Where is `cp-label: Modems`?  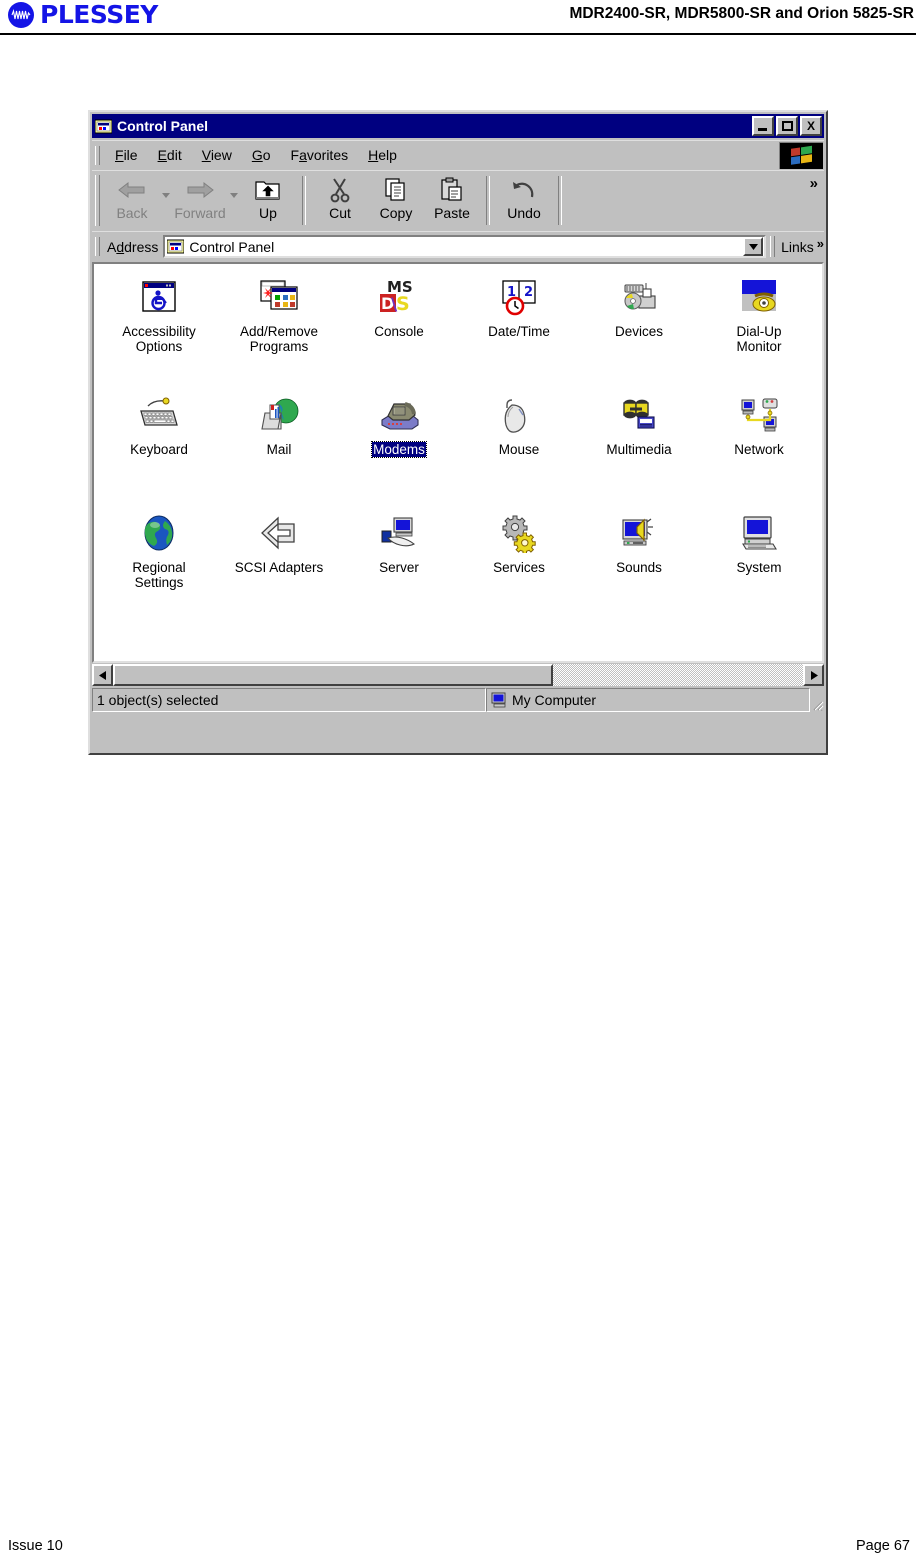 cp-label: Modems is located at coordinates (399, 449).